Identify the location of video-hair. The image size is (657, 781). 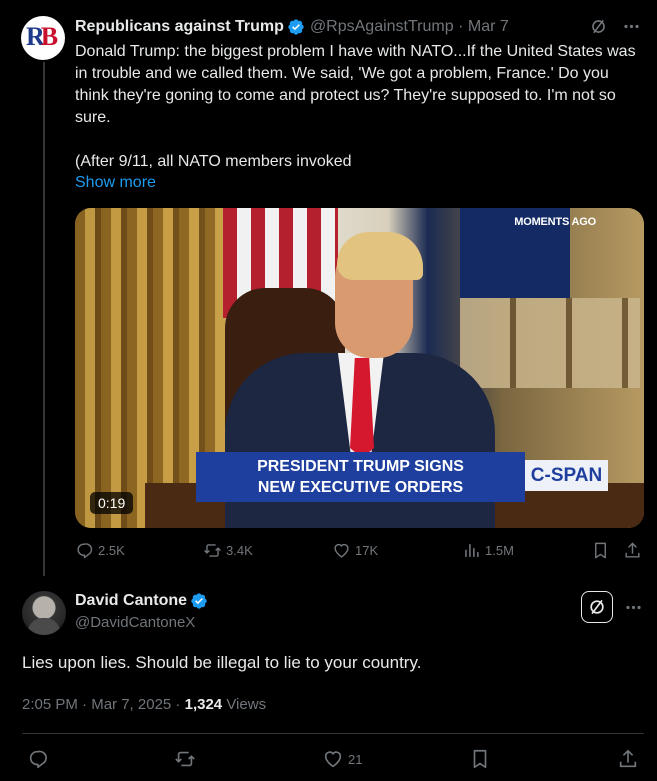
(380, 256).